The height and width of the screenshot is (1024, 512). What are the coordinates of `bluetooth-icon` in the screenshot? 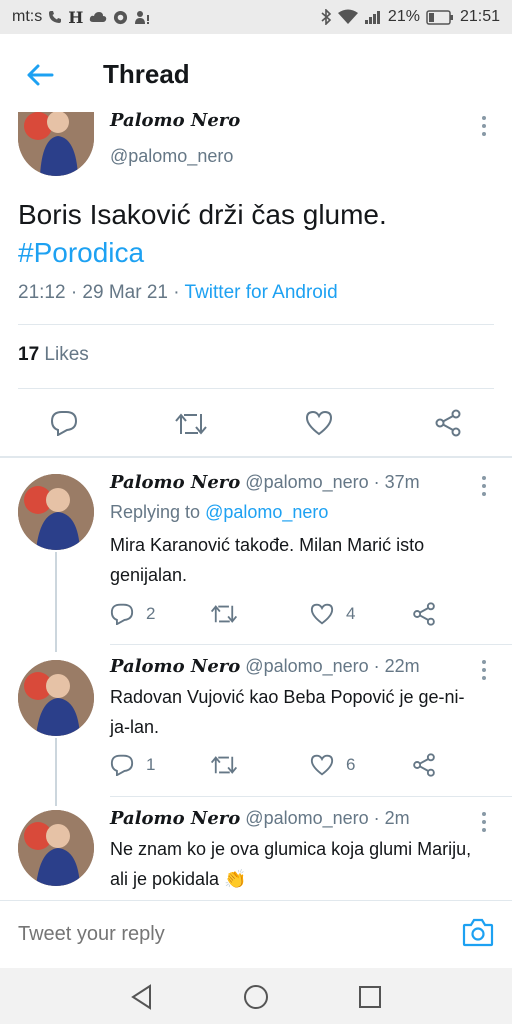 It's located at (326, 17).